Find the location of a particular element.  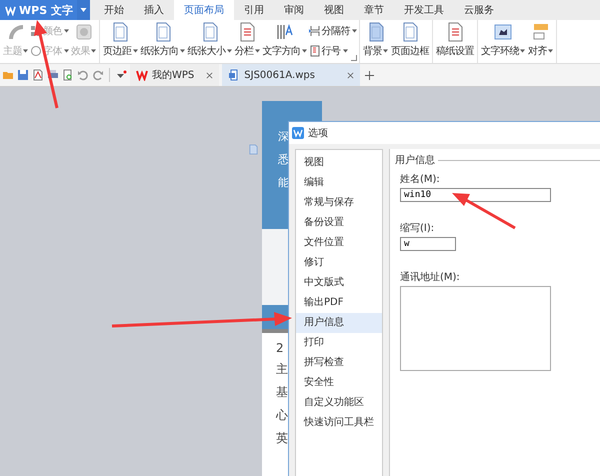

ribbon-button: 文字环绕 is located at coordinates (503, 42).